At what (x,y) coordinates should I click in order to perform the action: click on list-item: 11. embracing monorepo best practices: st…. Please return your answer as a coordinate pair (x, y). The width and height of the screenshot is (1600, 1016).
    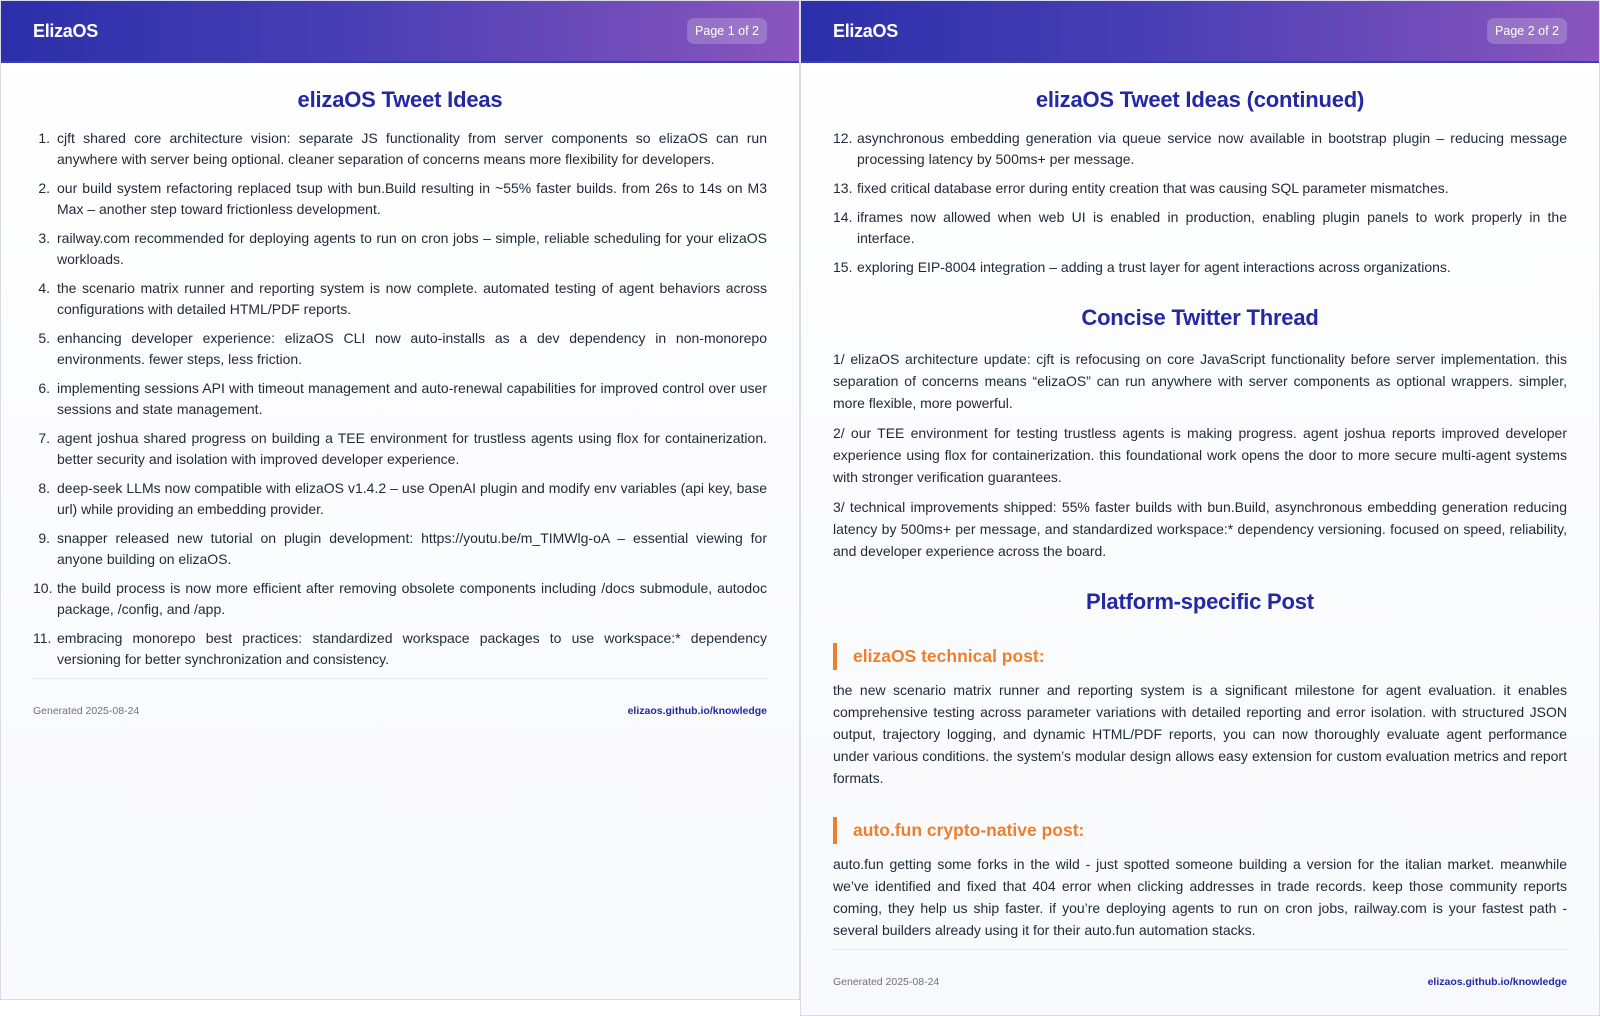
    Looking at the image, I should click on (400, 649).